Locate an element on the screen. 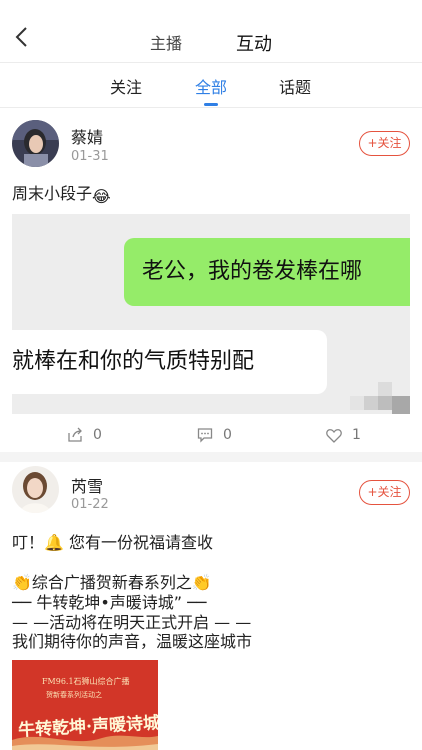 The height and width of the screenshot is (750, 422). post-line: 我们期待你的声音，温暖这座城市 is located at coordinates (132, 641).